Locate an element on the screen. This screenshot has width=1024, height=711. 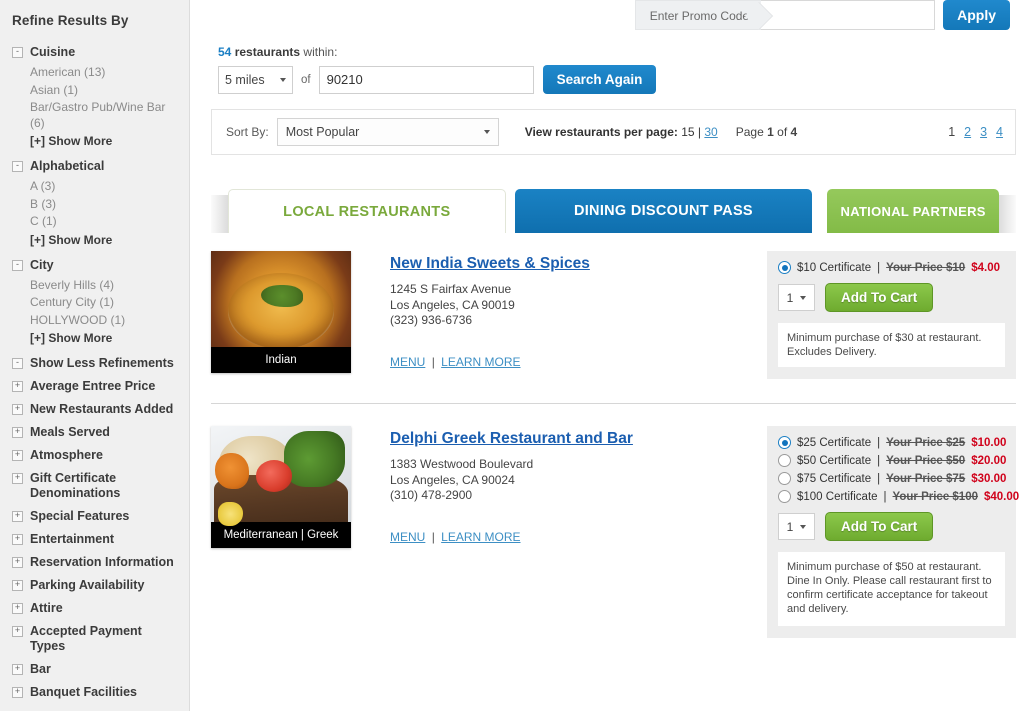
page-link-1: 1 is located at coordinates (951, 132).